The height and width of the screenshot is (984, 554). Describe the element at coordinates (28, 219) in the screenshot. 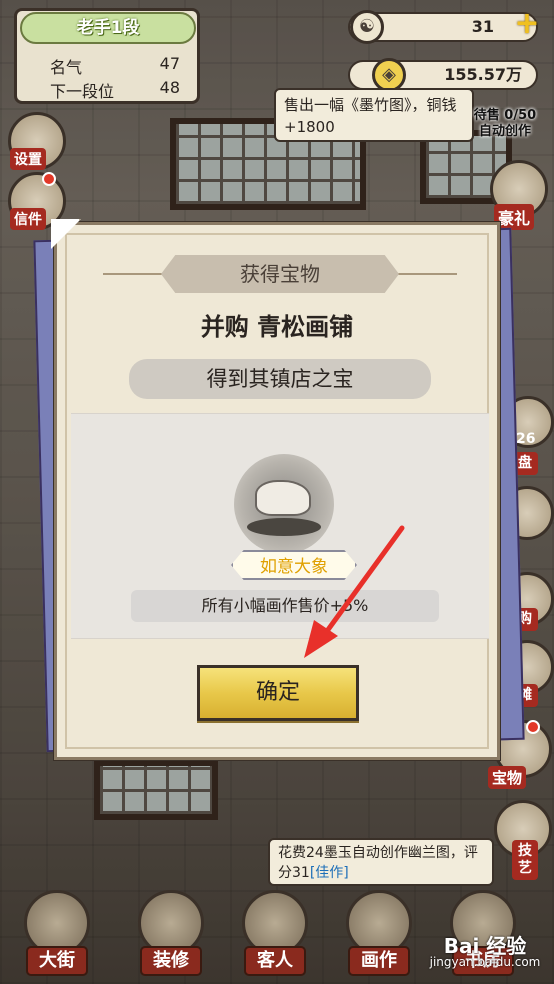

I see `mail-label: 信件` at that location.